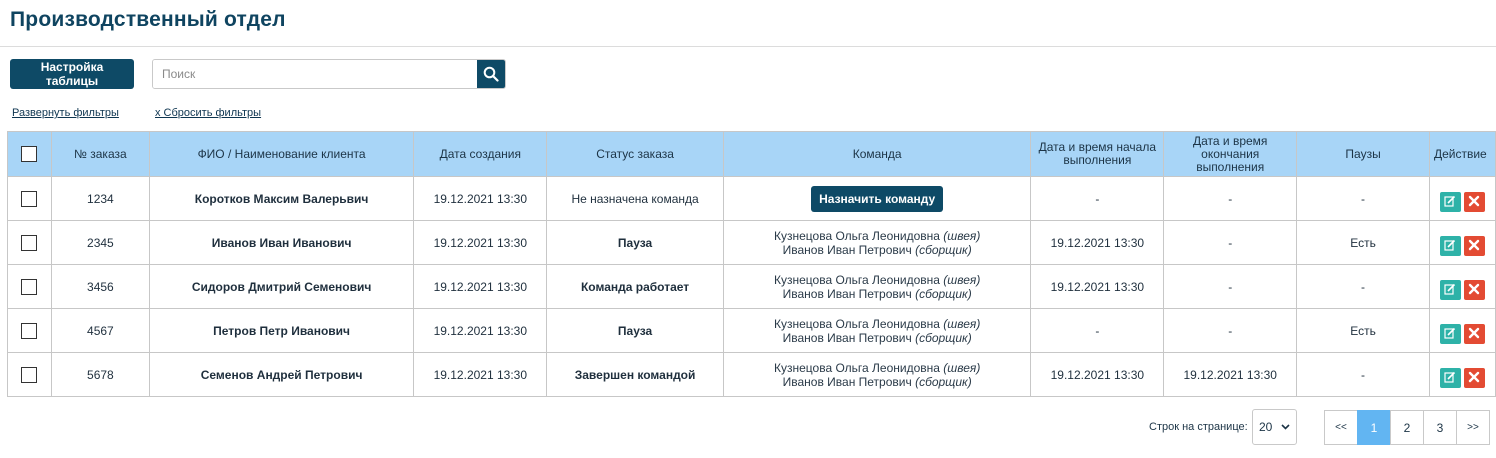 The image size is (1496, 458). What do you see at coordinates (635, 154) in the screenshot?
I see `header-status: Статус заказа` at bounding box center [635, 154].